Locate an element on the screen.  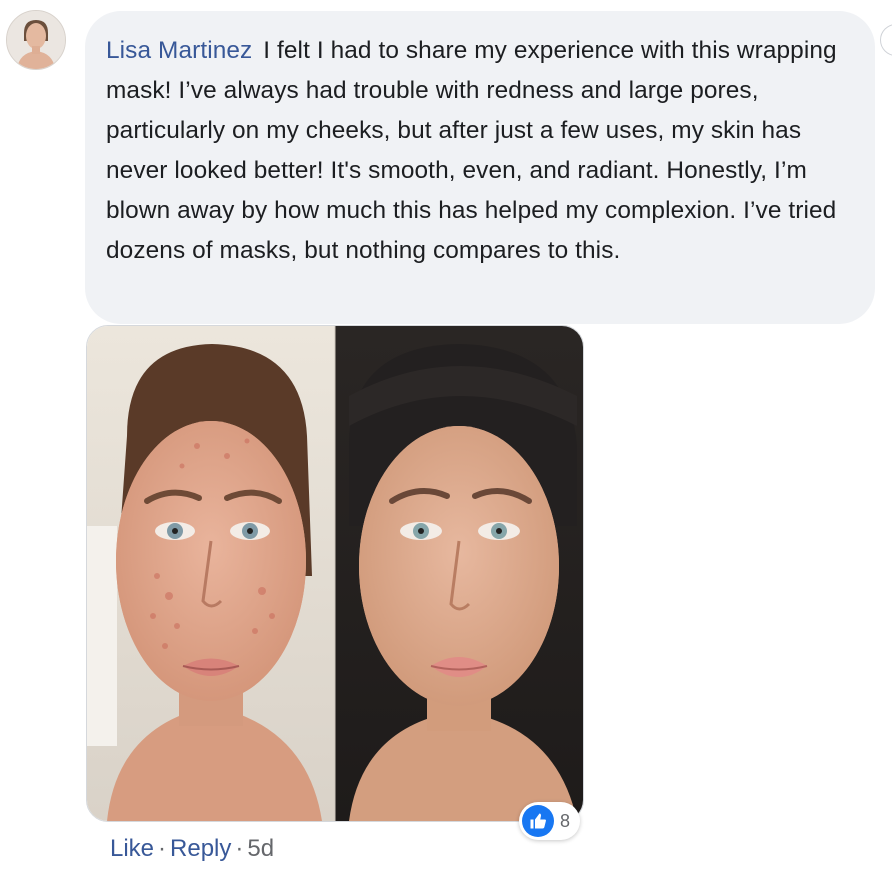
reaction-count: 8 is located at coordinates (565, 820).